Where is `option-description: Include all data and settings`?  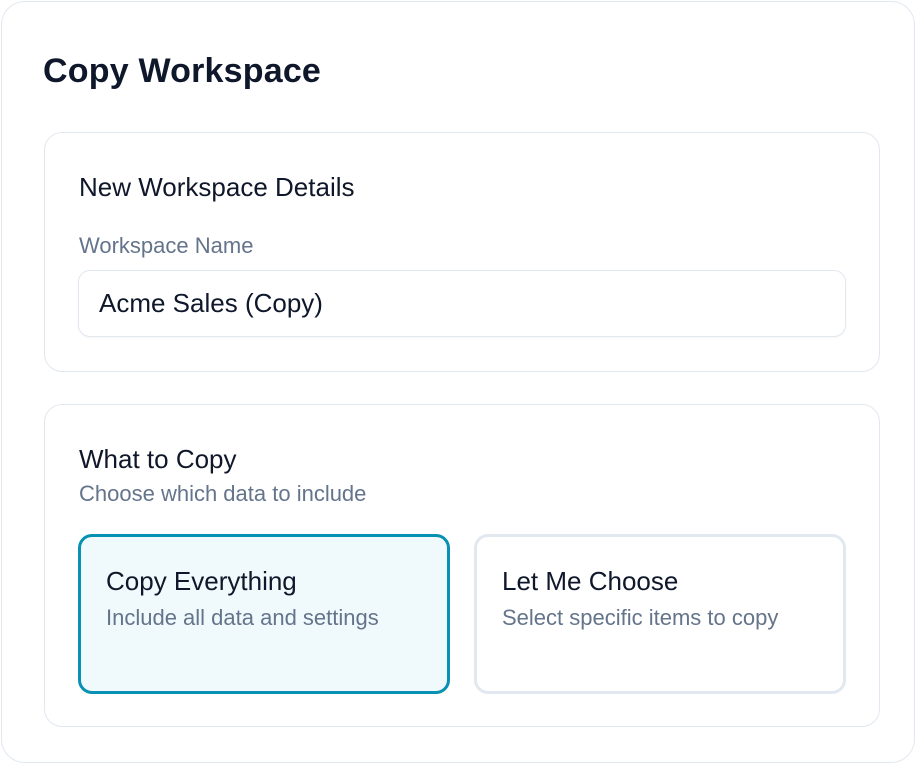
option-description: Include all data and settings is located at coordinates (242, 617).